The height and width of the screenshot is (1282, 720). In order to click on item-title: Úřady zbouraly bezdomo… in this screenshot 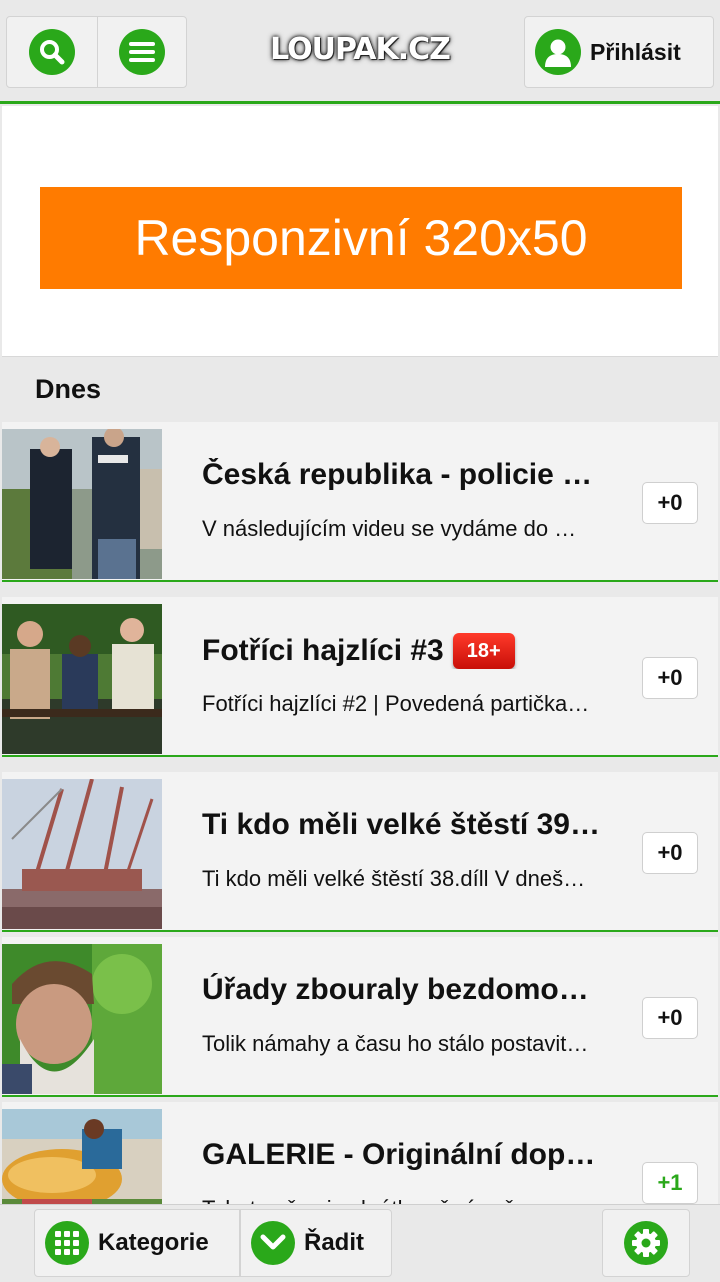, I will do `click(416, 990)`.